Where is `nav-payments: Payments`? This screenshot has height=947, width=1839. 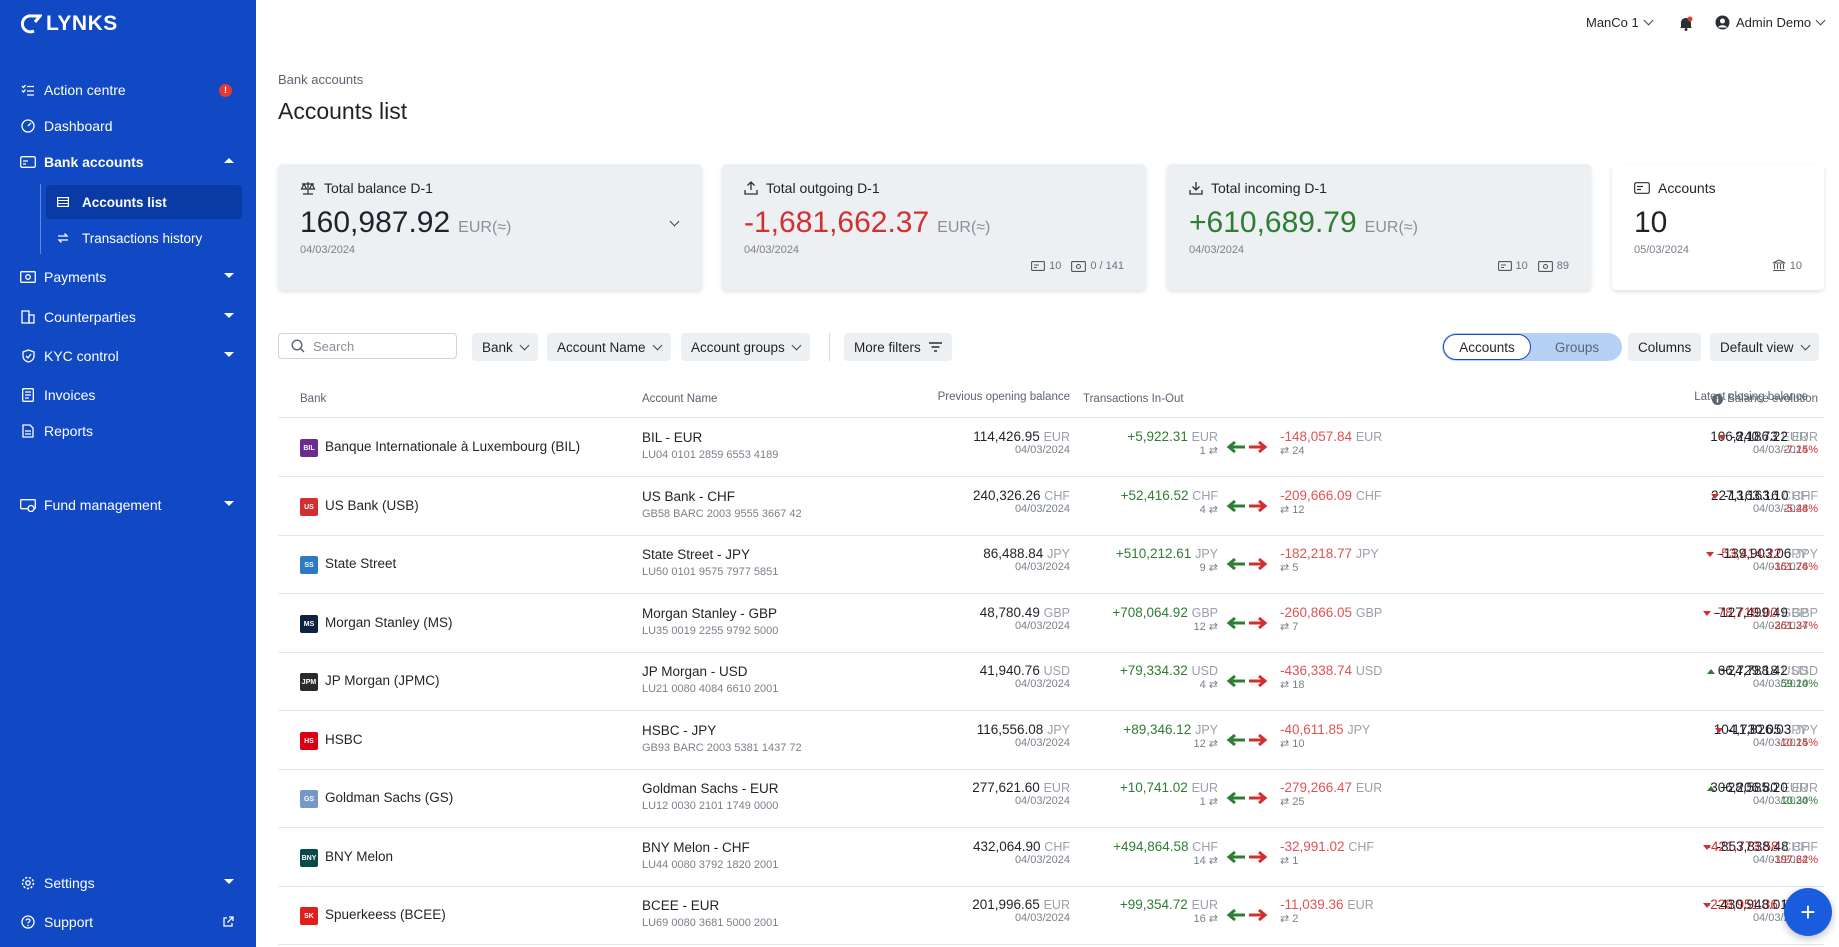
nav-payments: Payments is located at coordinates (128, 277).